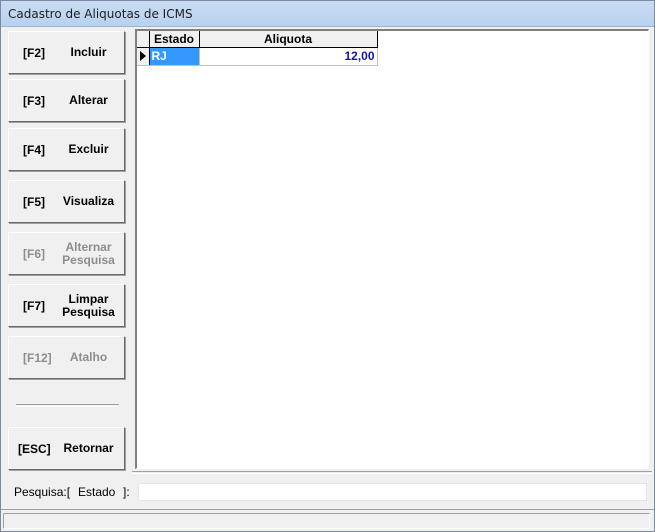  I want to click on shortcut-key: [F4], so click(34, 149).